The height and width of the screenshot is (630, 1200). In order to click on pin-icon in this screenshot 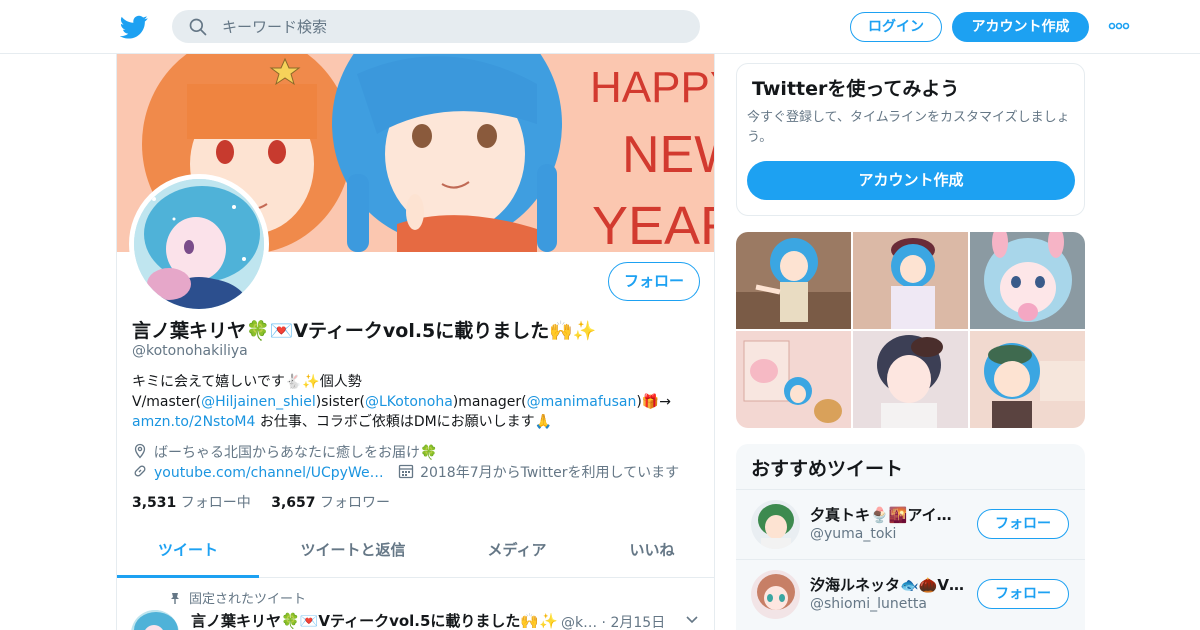, I will do `click(175, 598)`.